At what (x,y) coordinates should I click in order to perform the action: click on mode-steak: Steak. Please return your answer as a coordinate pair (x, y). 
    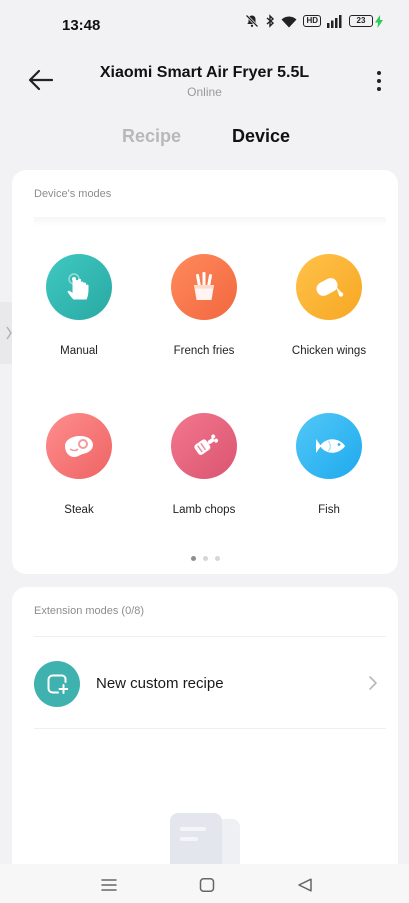
    Looking at the image, I should click on (79, 464).